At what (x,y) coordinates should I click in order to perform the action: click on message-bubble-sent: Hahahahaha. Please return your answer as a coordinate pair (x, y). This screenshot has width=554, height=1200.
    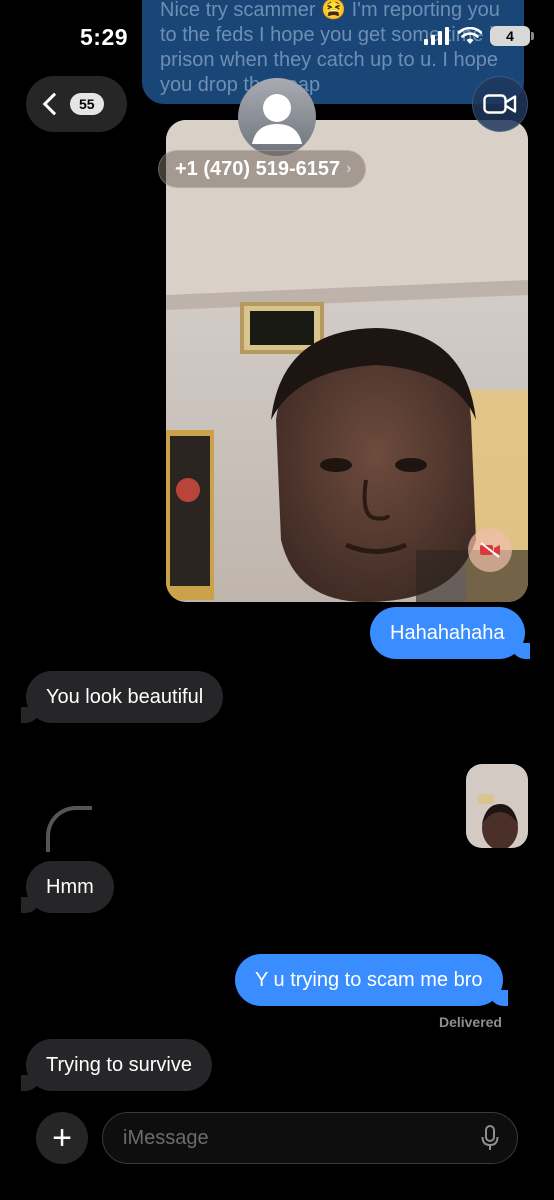
    Looking at the image, I should click on (450, 633).